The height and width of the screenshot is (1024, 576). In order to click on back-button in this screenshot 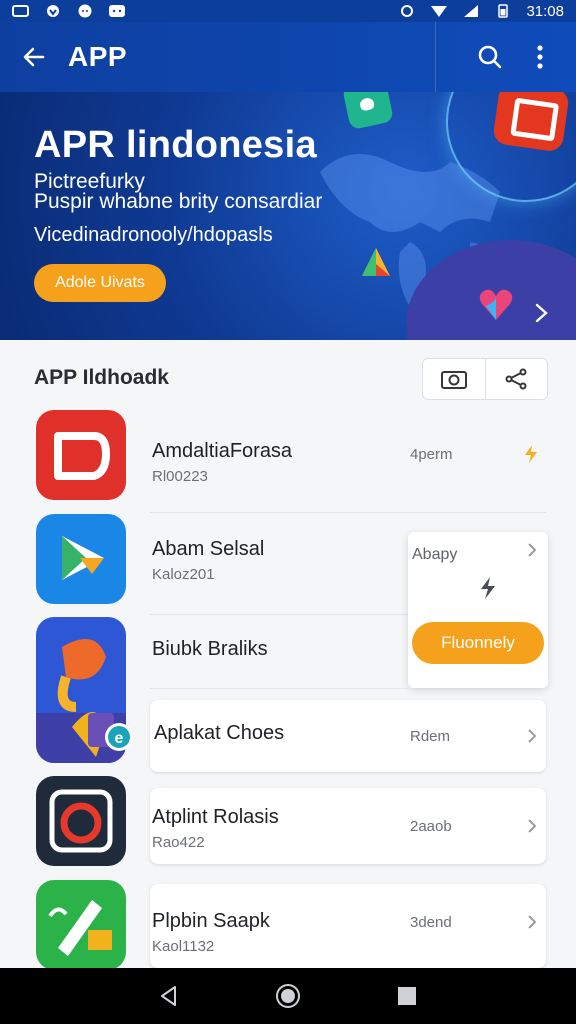, I will do `click(34, 57)`.